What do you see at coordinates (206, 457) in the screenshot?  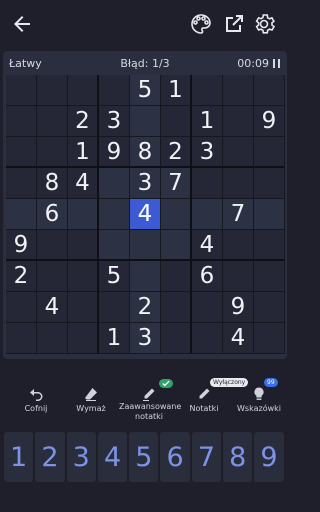 I see `number-key: 7` at bounding box center [206, 457].